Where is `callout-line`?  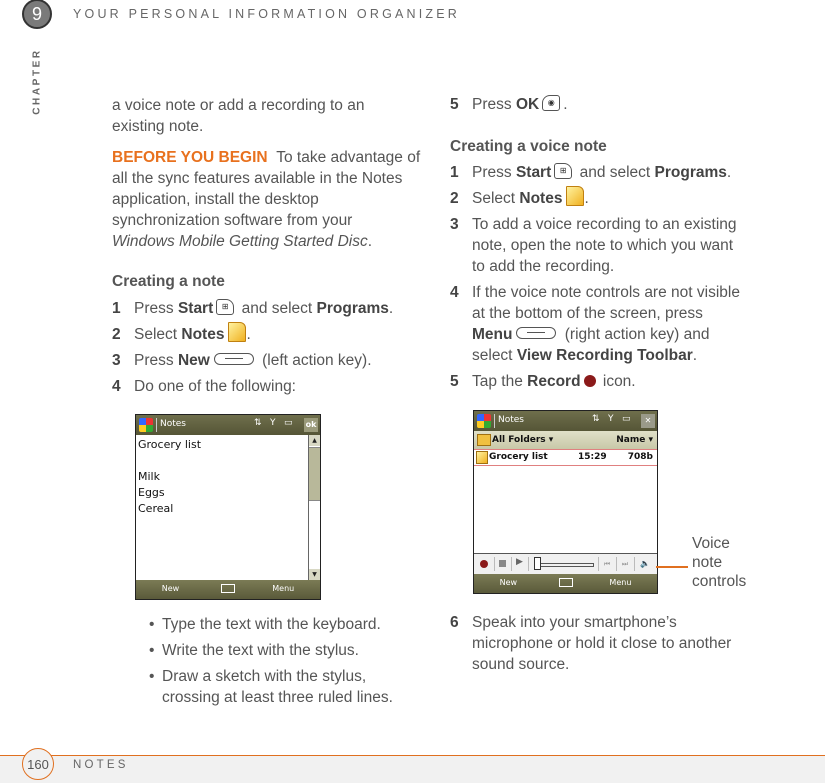 callout-line is located at coordinates (672, 567).